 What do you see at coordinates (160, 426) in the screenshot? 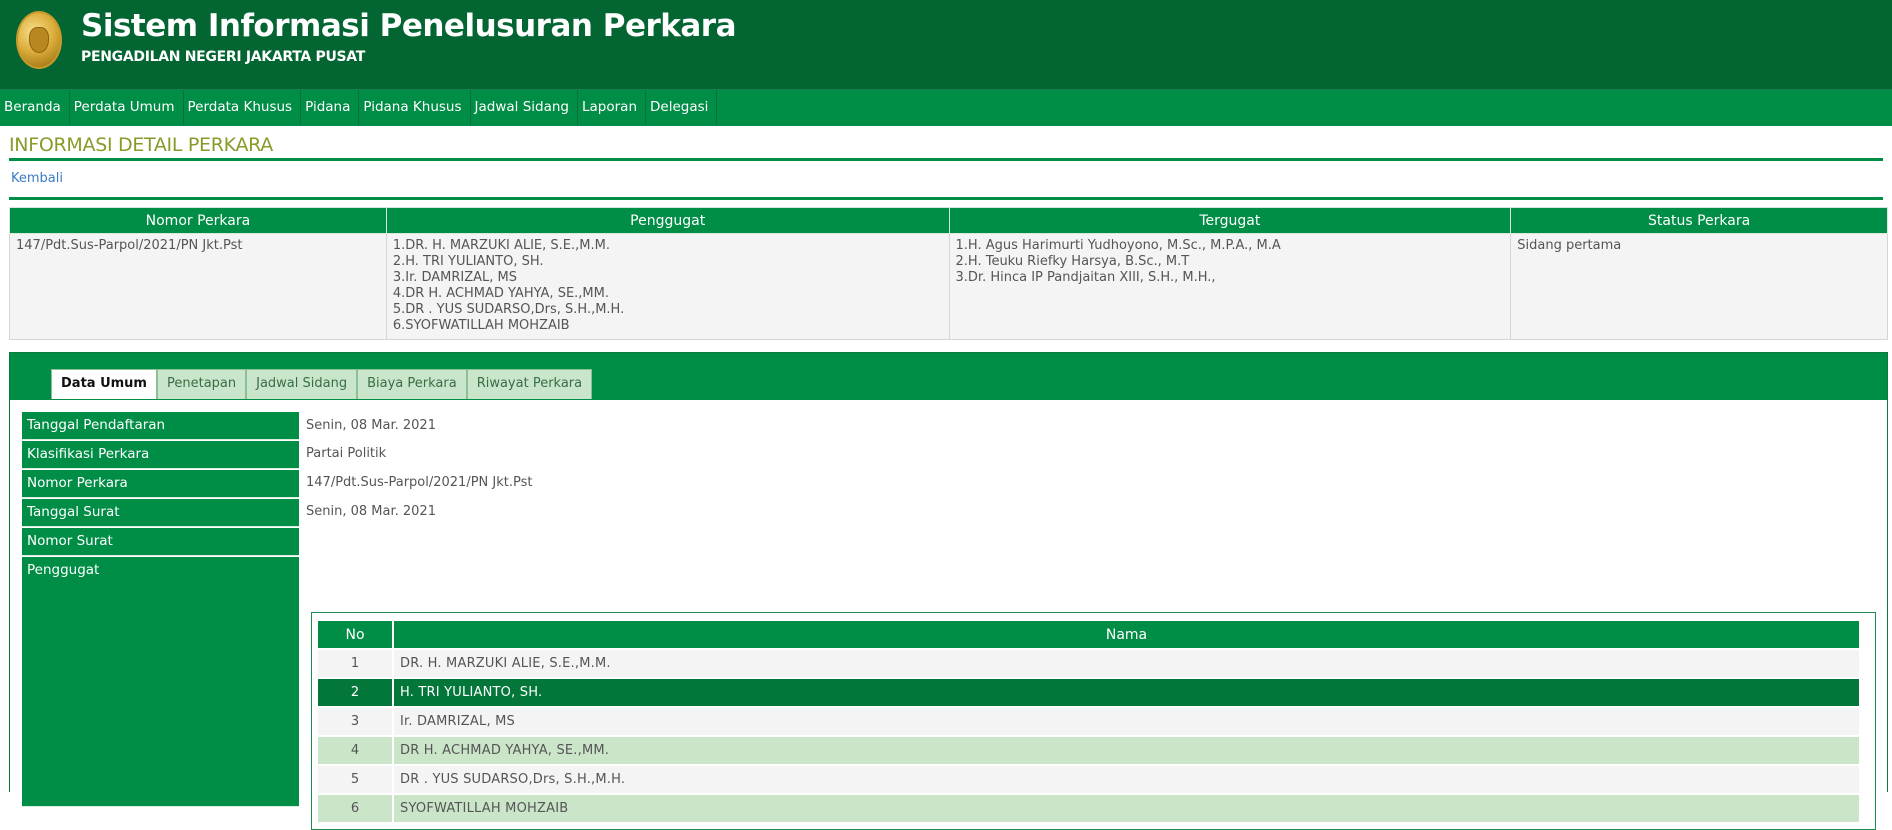
I see `label-tanggal-pendaftaran: Tanggal Pendaftaran` at bounding box center [160, 426].